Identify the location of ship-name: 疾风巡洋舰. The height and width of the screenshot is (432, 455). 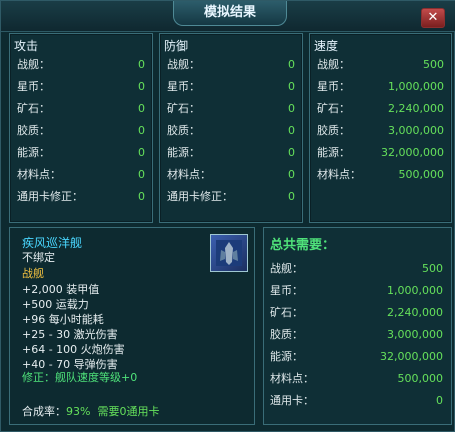
(52, 243).